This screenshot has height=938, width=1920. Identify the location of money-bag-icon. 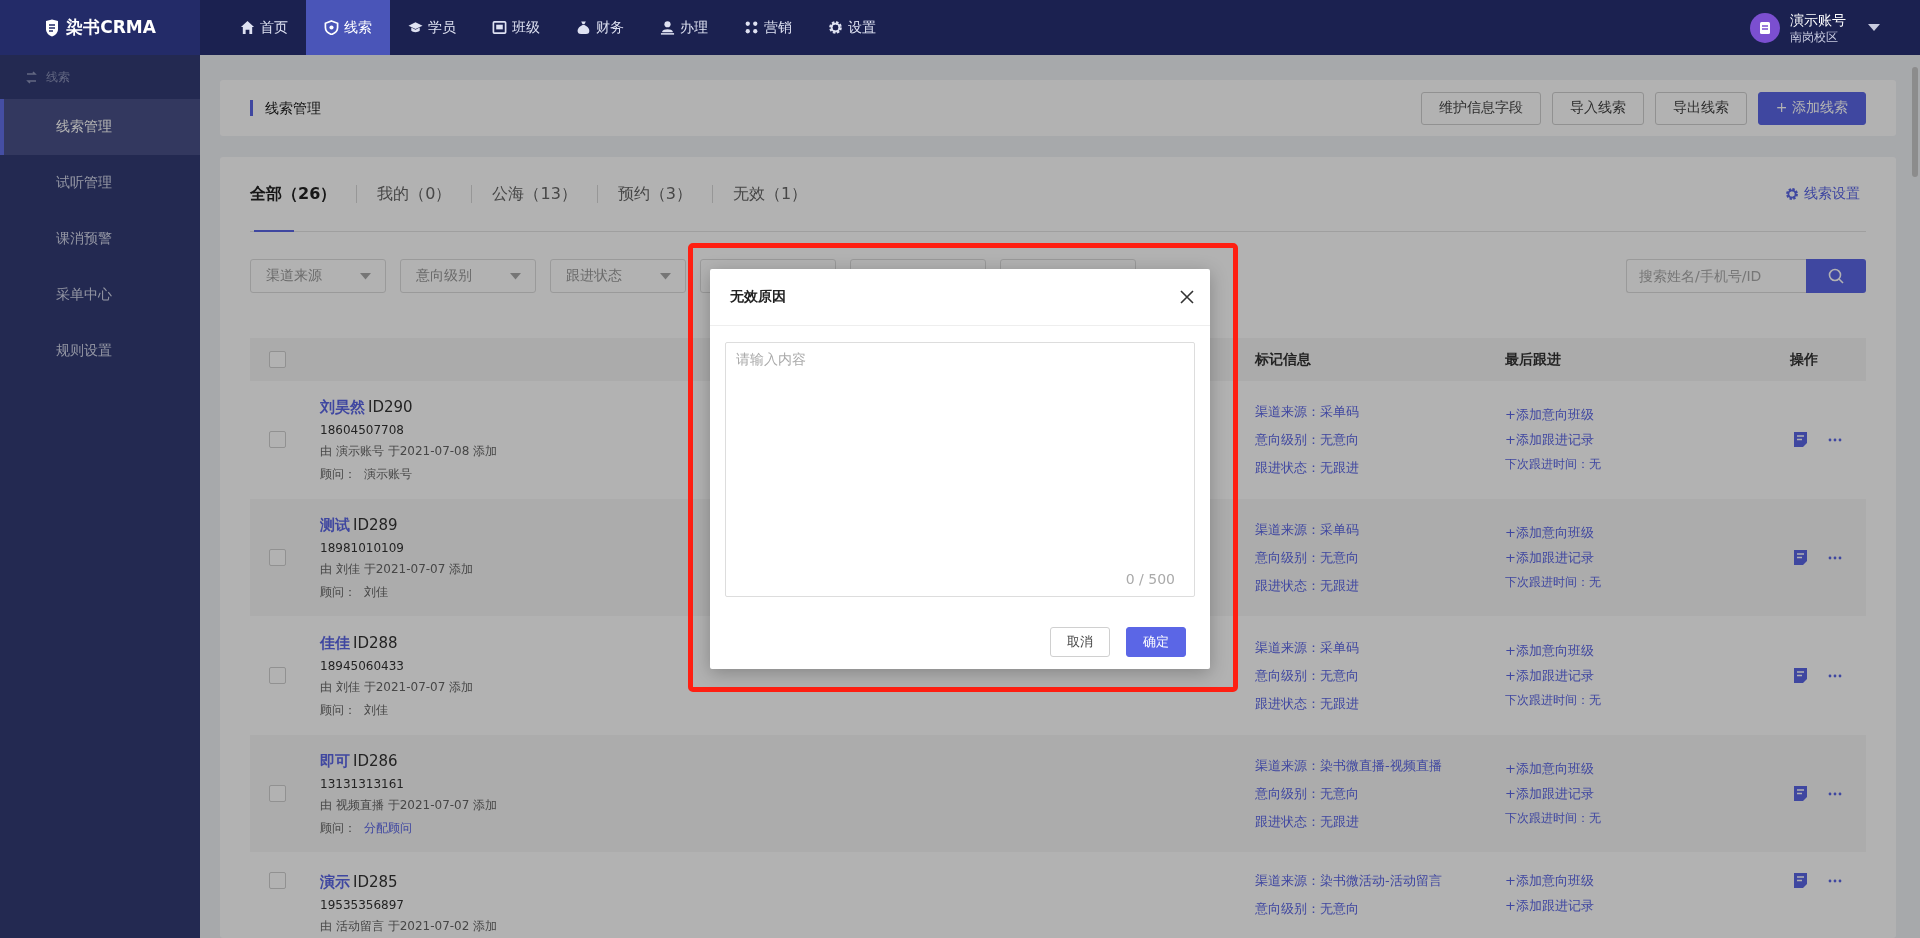
(583, 27).